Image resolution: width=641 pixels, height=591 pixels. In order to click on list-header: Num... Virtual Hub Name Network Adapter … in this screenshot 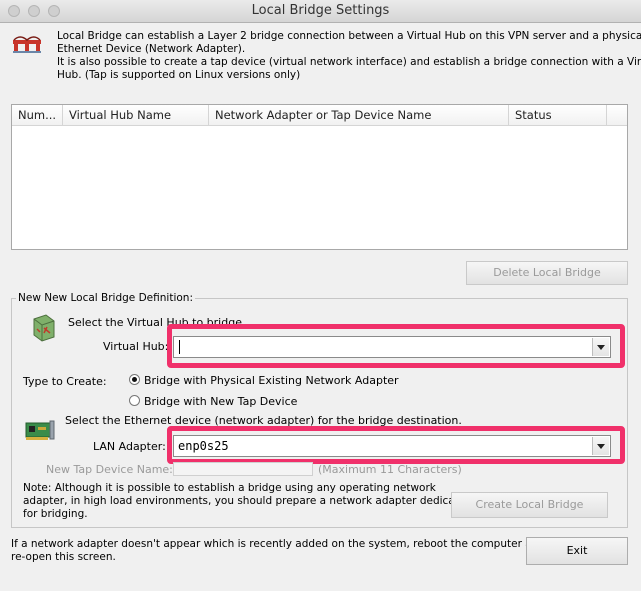, I will do `click(319, 115)`.